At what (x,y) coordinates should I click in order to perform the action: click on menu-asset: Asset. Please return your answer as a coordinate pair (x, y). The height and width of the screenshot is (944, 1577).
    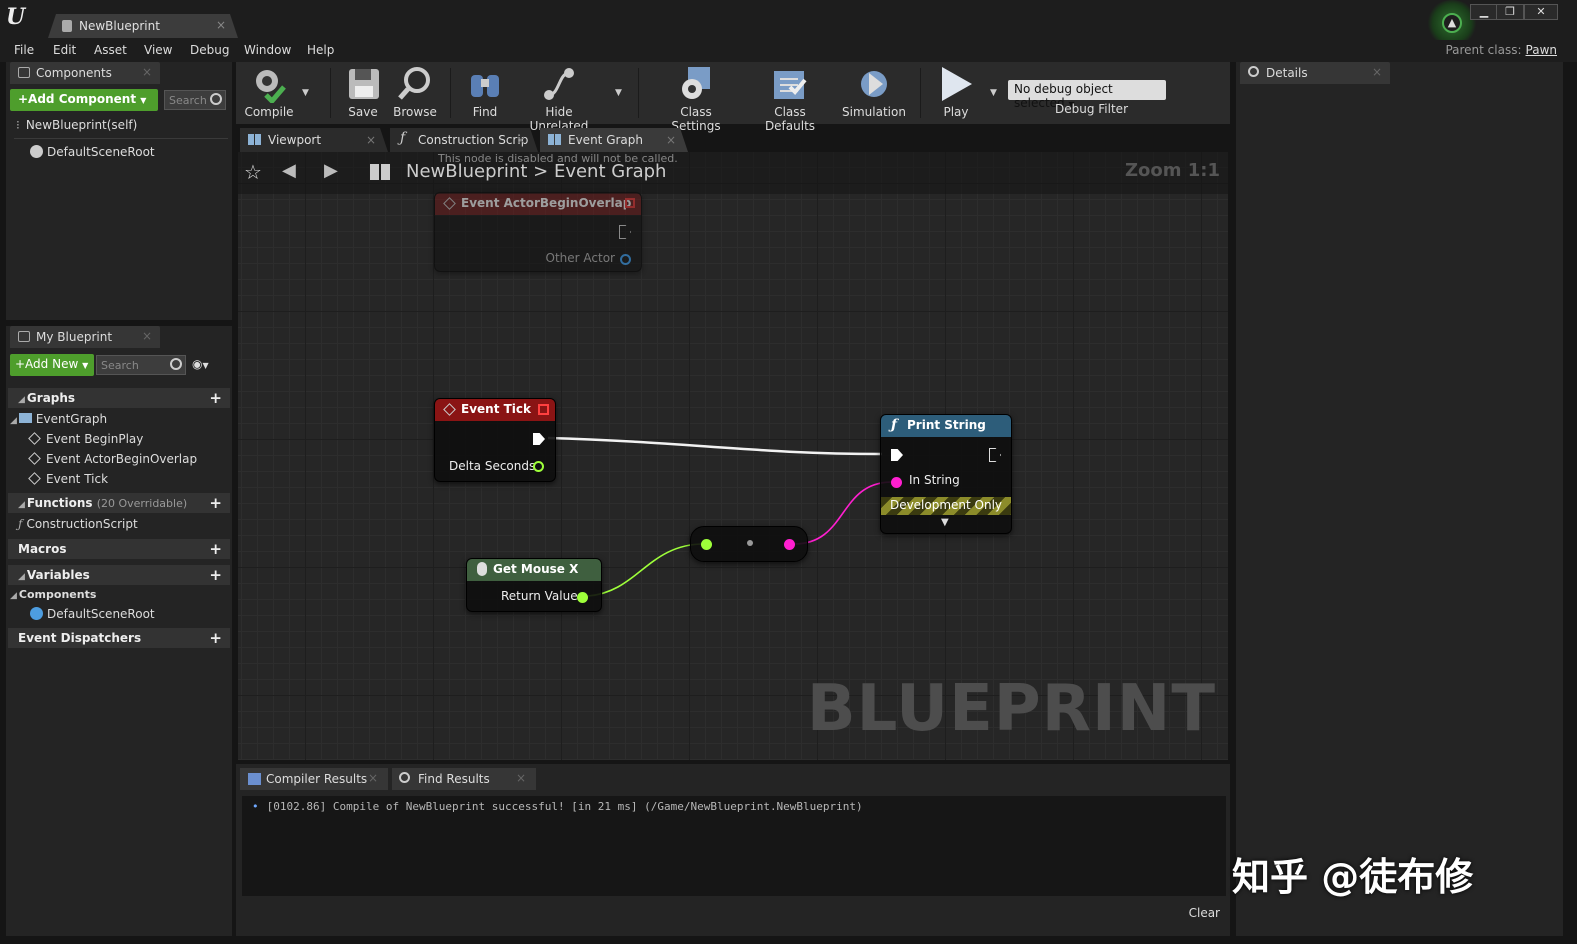
    Looking at the image, I should click on (110, 50).